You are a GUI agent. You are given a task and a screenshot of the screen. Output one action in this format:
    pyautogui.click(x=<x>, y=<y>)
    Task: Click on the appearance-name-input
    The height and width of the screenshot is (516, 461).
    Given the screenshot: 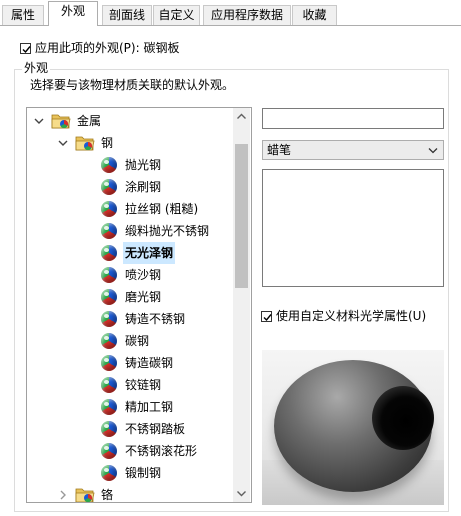 What is the action you would take?
    pyautogui.click(x=353, y=118)
    